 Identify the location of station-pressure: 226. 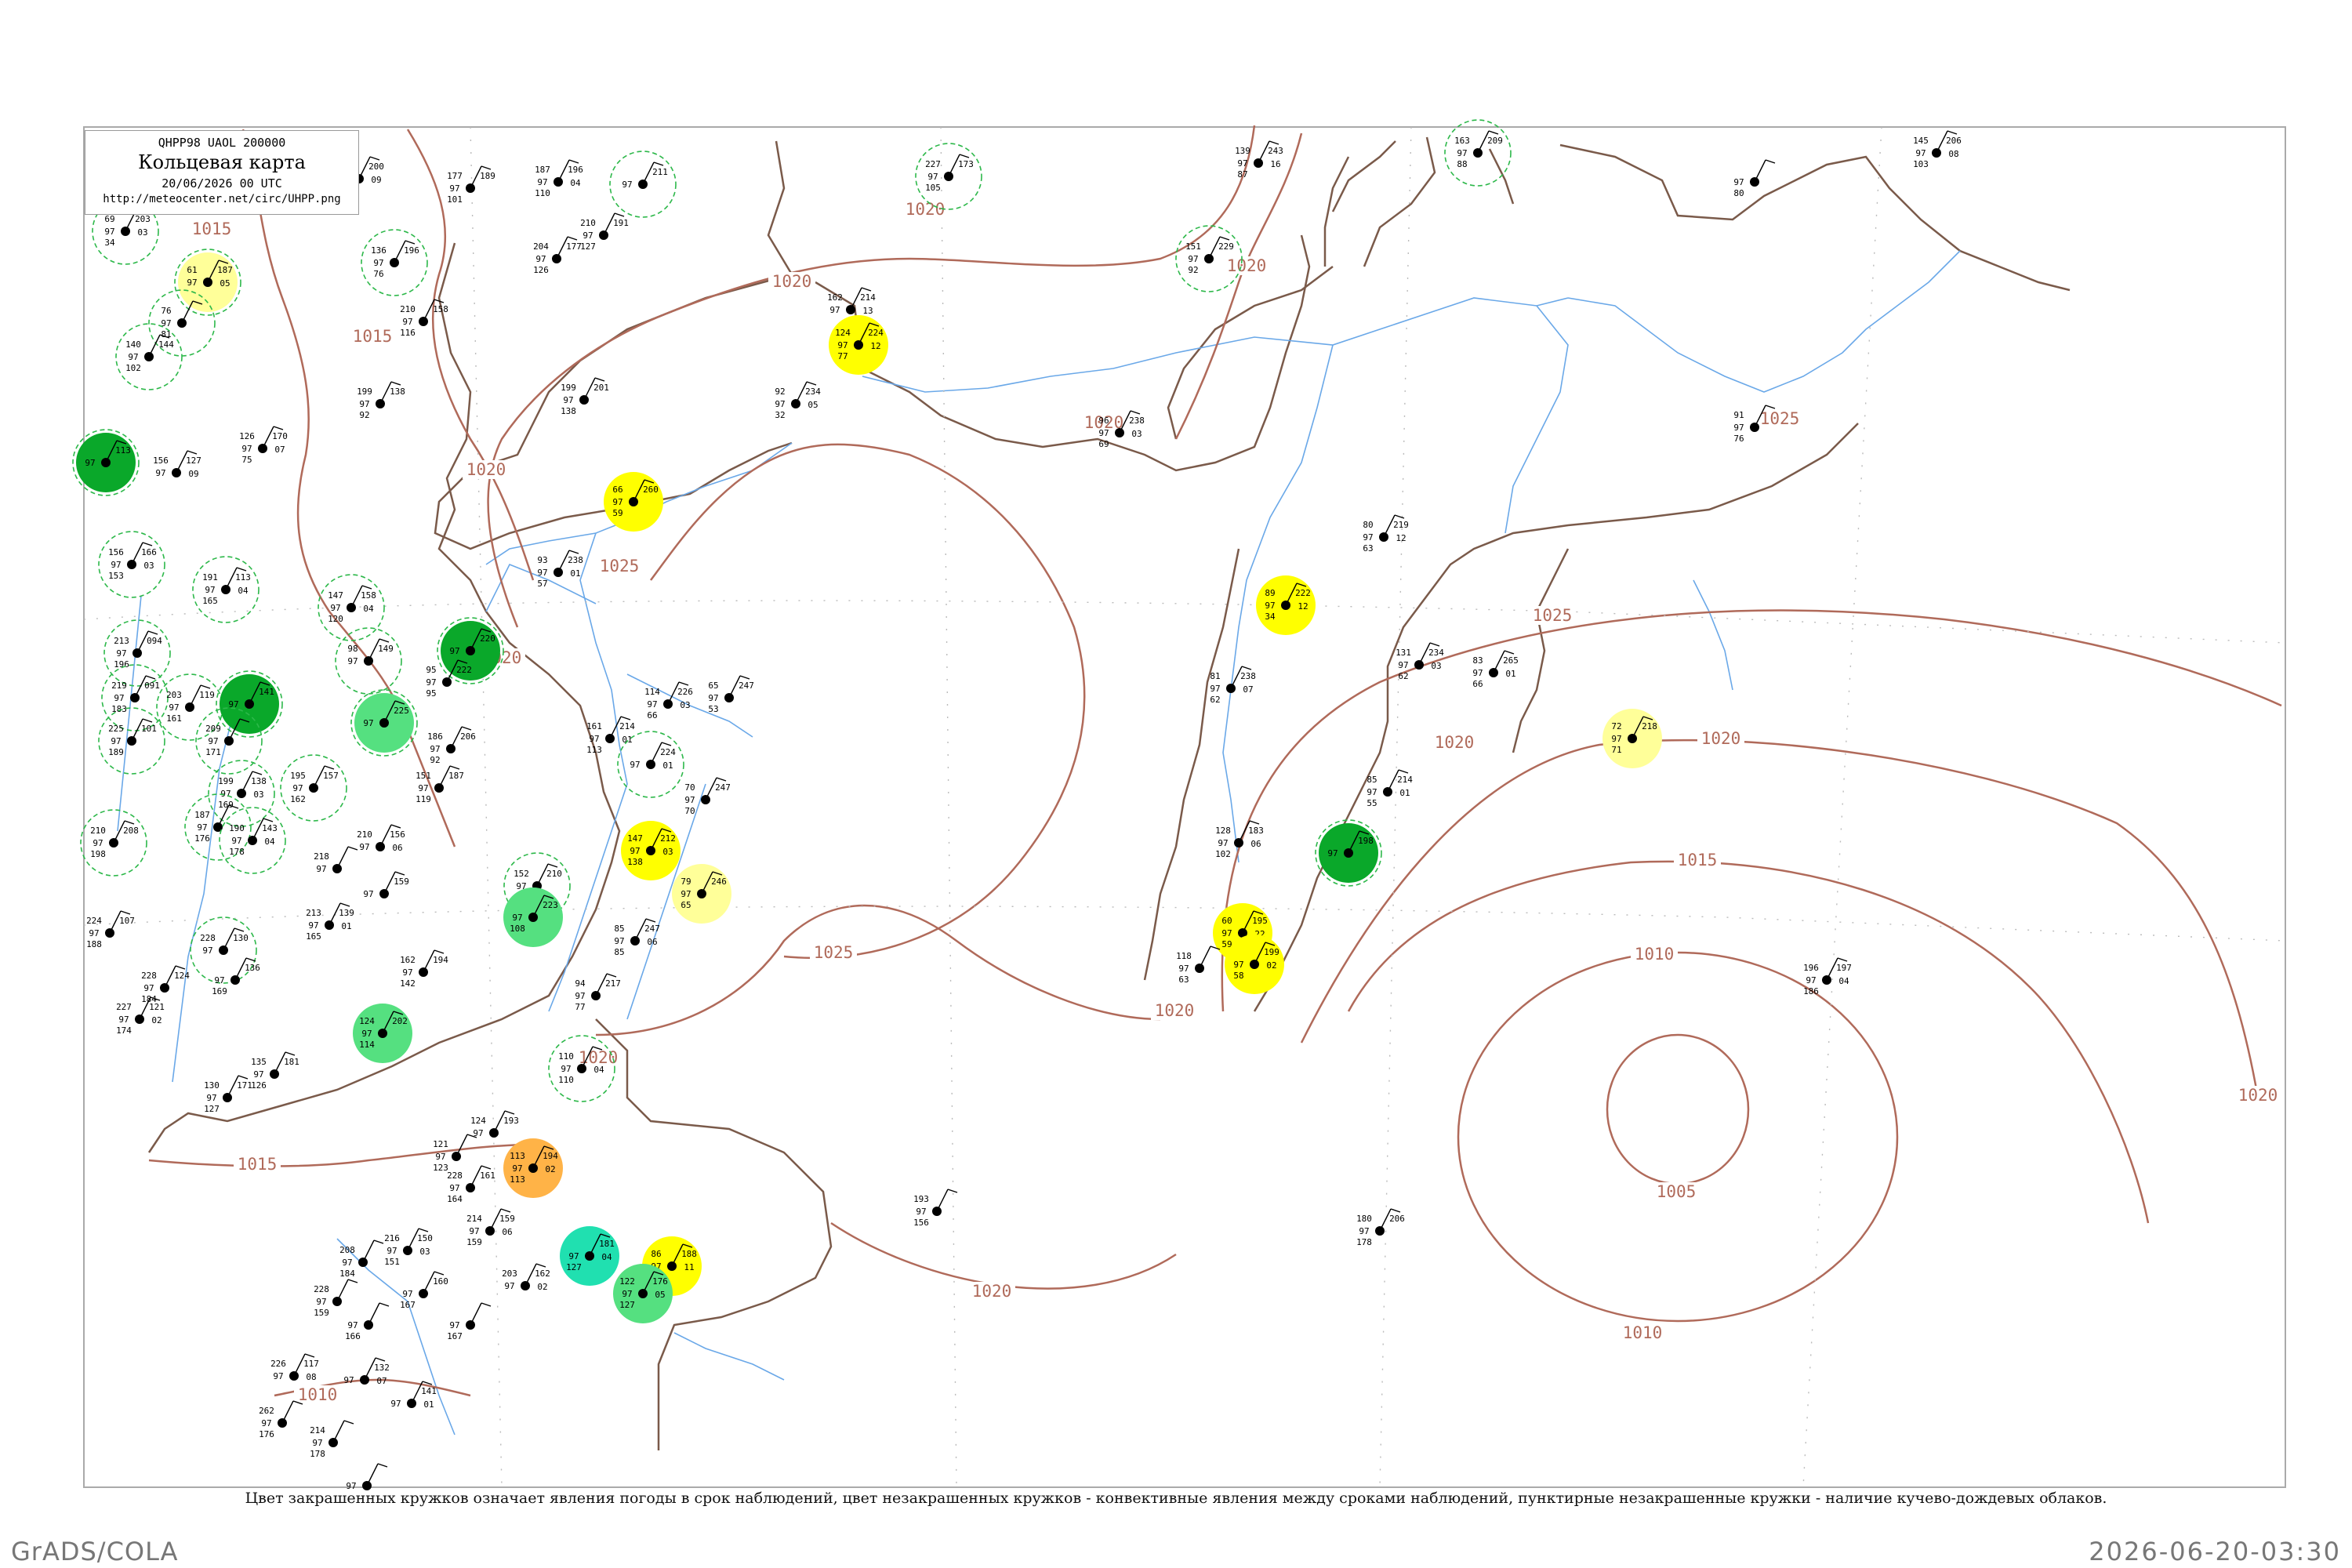
(685, 692).